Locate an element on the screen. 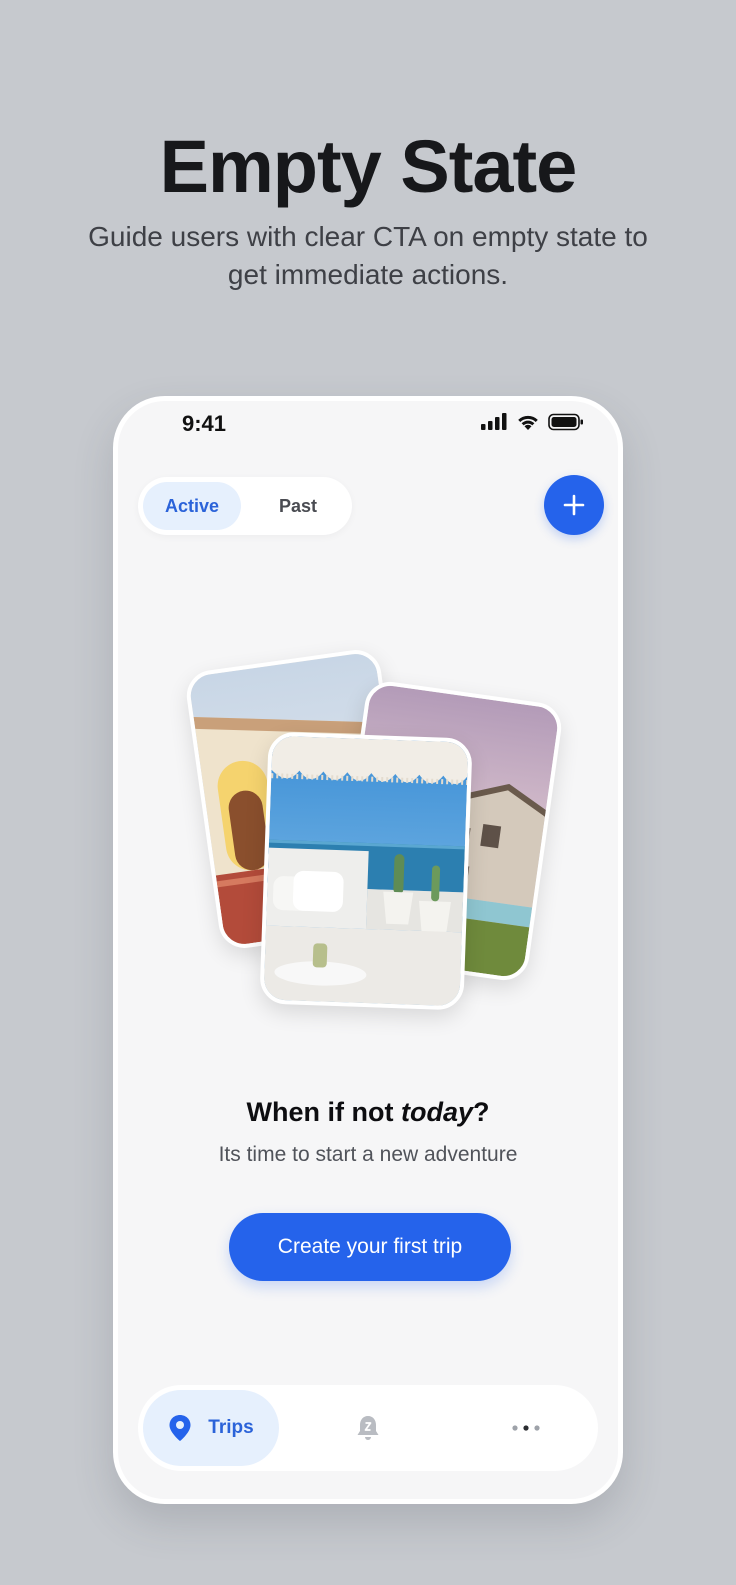  empty-title-suffix: ? is located at coordinates (481, 1112).